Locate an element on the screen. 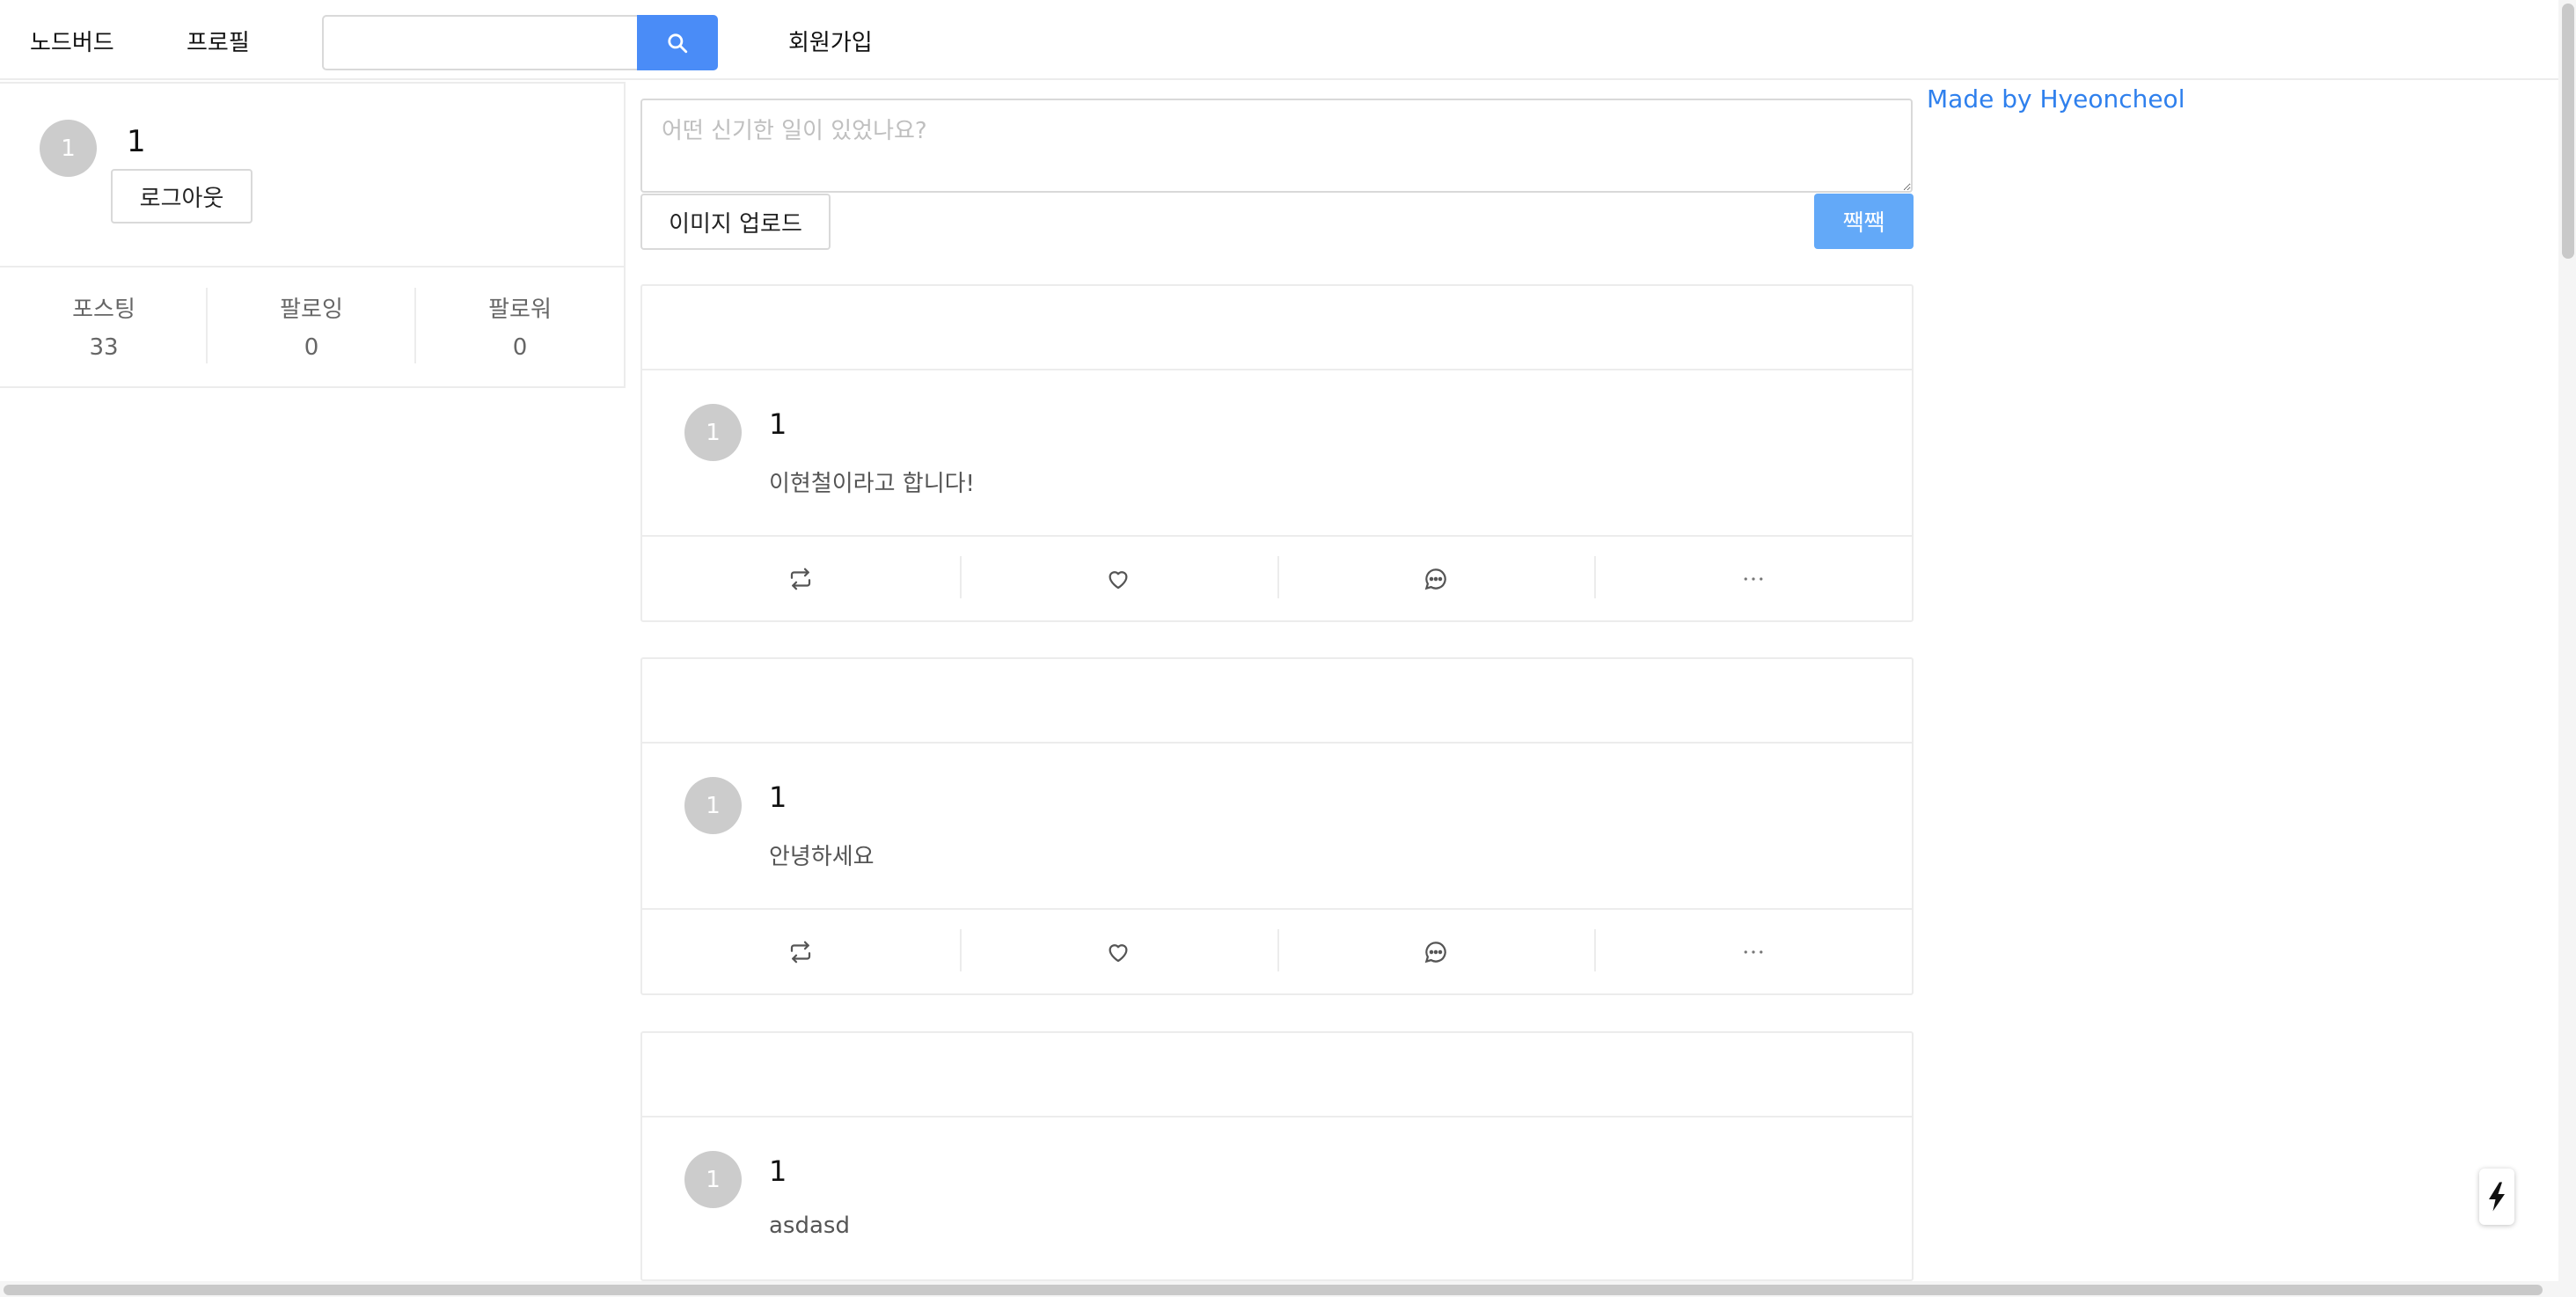 This screenshot has height=1297, width=2576. stats-divider is located at coordinates (312, 266).